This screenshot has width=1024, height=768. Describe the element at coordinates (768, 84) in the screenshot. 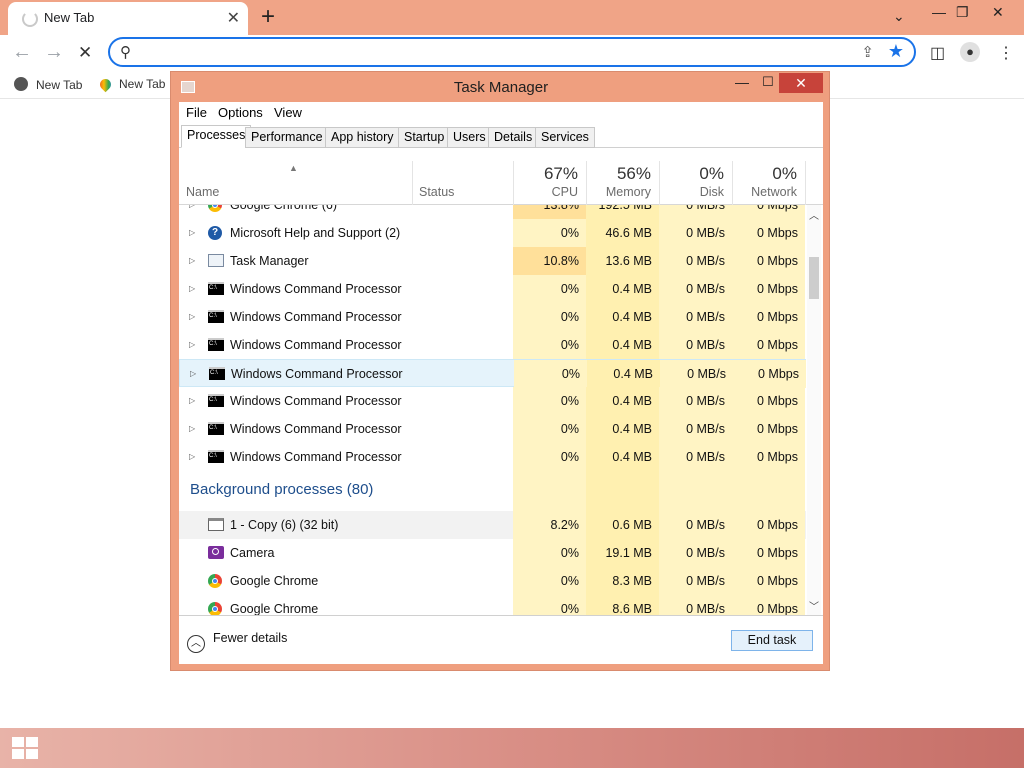

I see `maximize-button: ☐` at that location.